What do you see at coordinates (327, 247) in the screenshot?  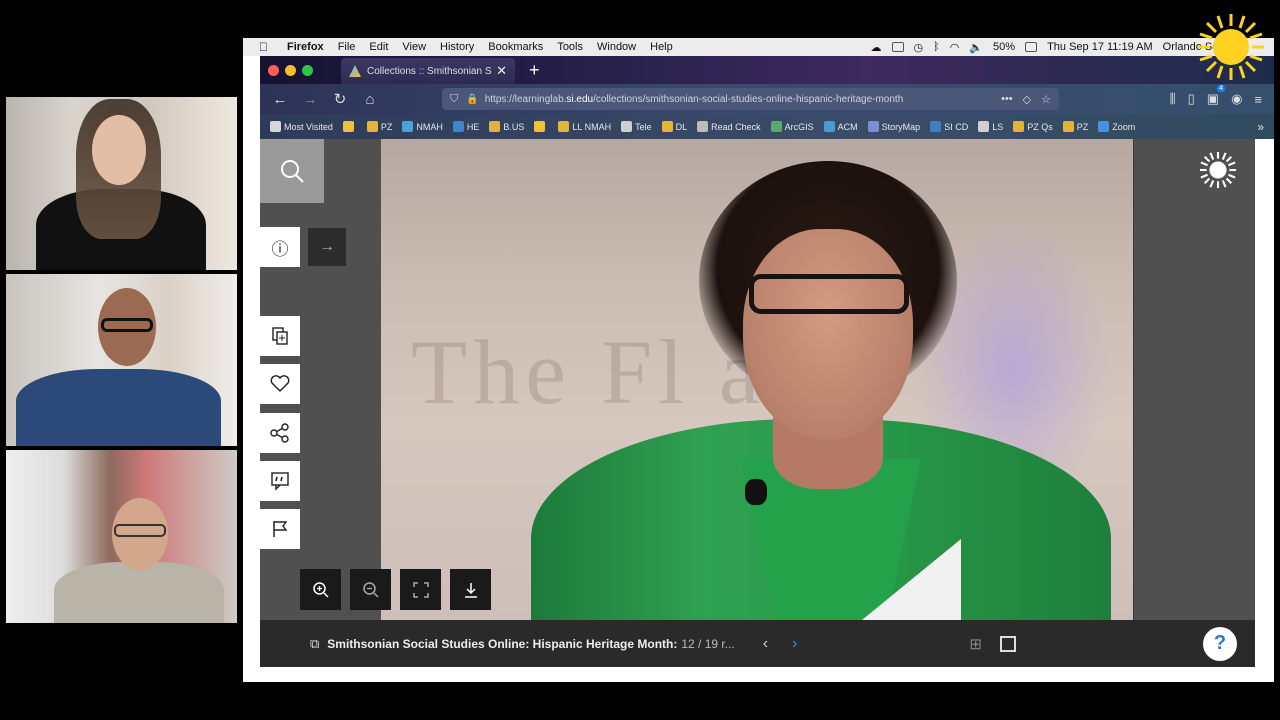 I see `expand-panel-button: →` at bounding box center [327, 247].